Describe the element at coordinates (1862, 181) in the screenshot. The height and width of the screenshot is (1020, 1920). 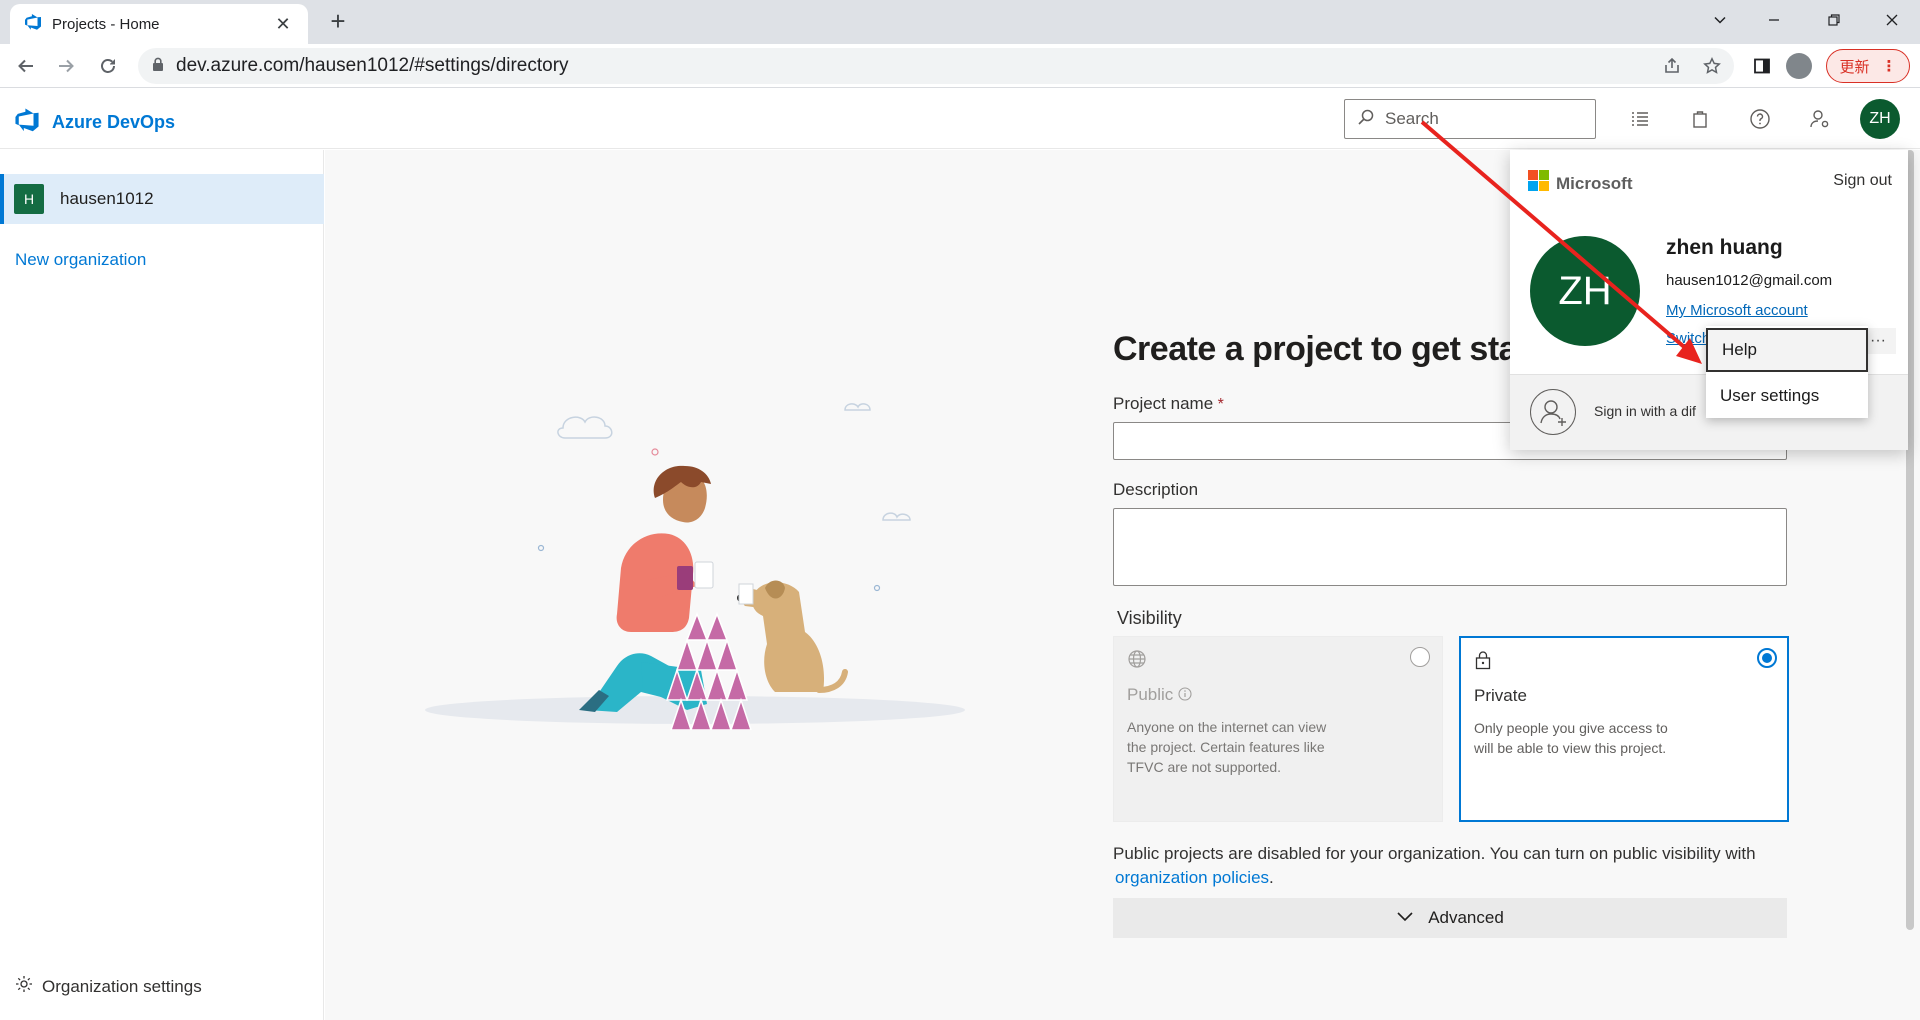
I see `sign-out-link: Sign out` at that location.